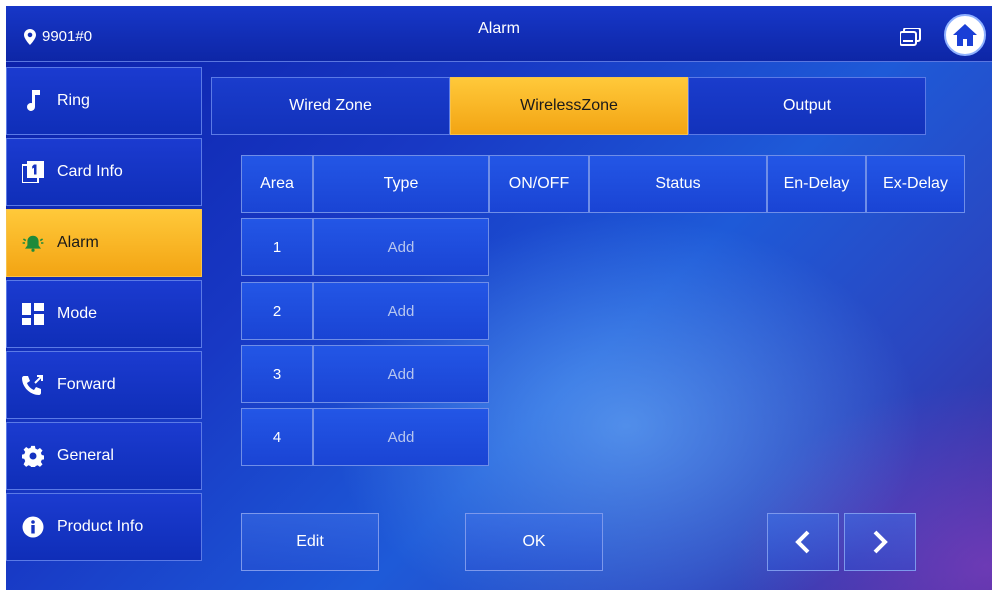 This screenshot has width=998, height=590. I want to click on sidebar-item-label: Alarm, so click(78, 242).